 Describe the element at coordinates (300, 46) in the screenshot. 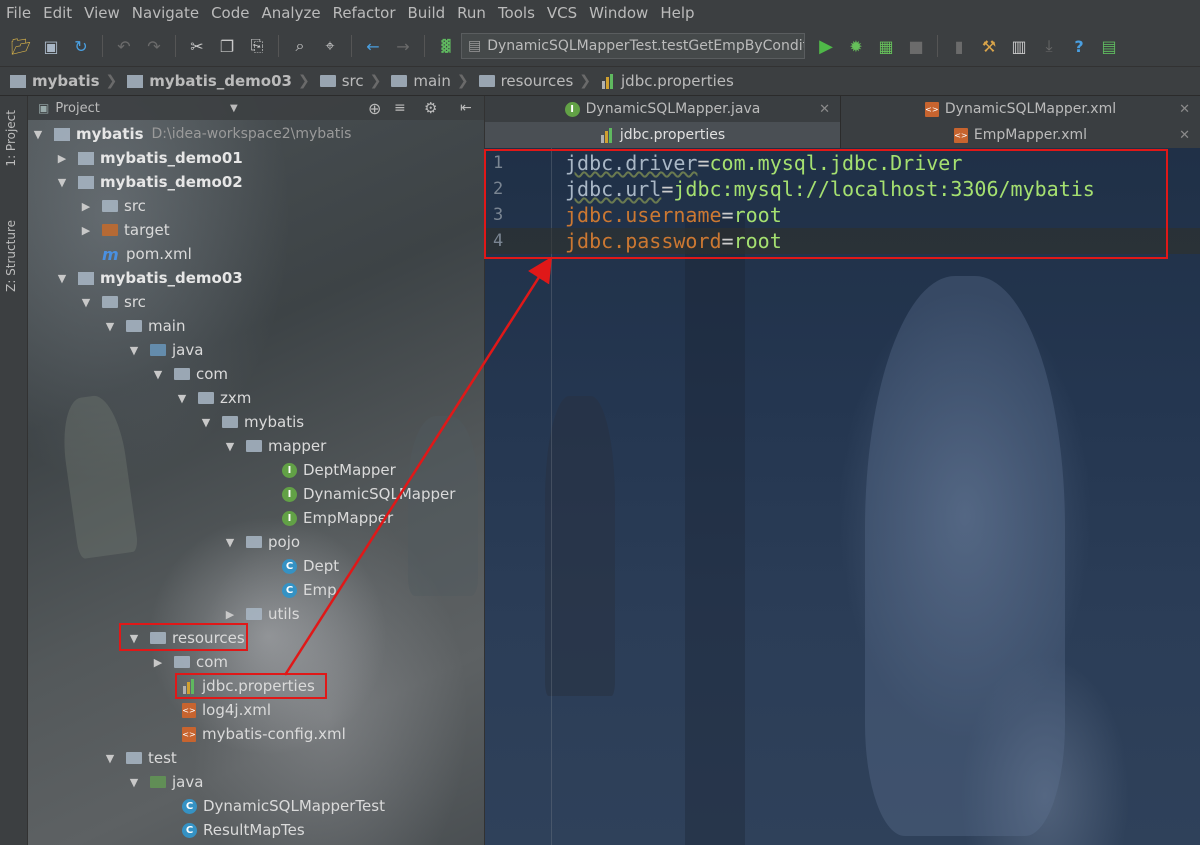

I see `find-icon: ⌕` at that location.